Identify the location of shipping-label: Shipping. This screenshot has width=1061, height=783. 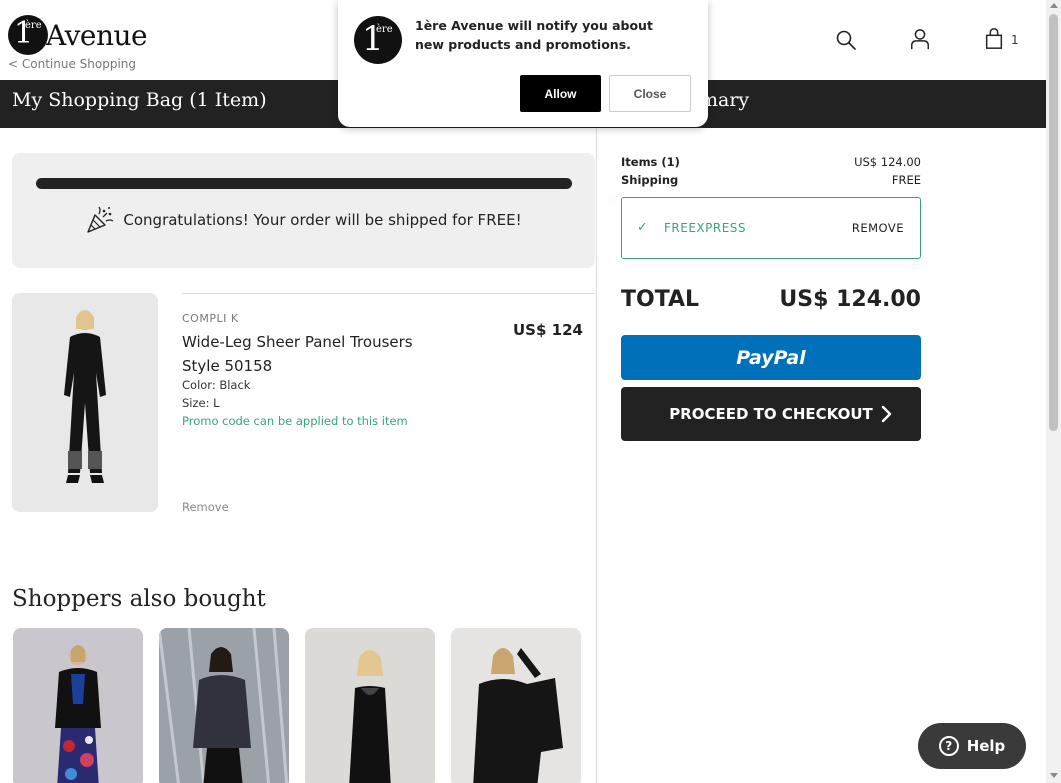
(650, 180).